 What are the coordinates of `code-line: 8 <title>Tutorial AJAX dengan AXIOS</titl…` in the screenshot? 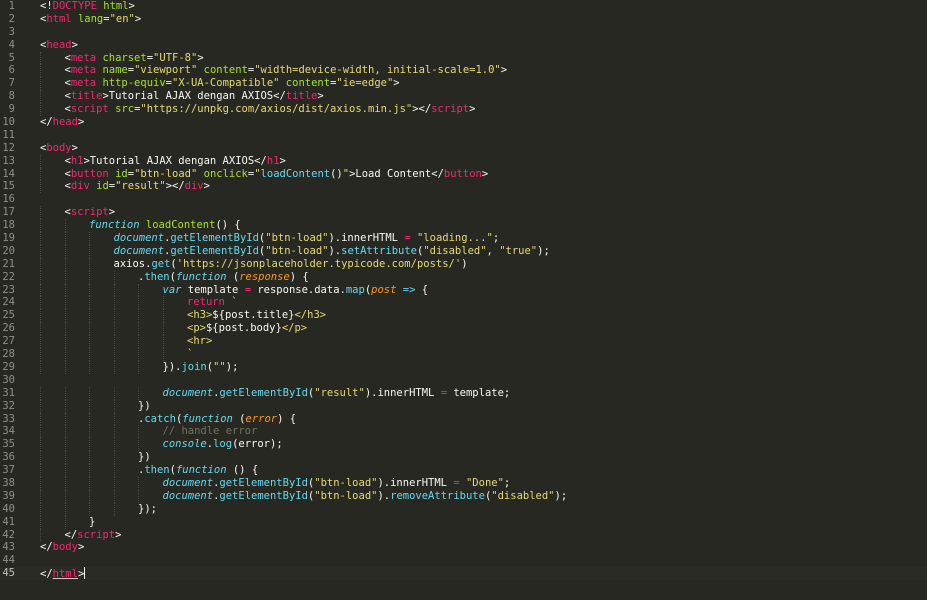 It's located at (463, 97).